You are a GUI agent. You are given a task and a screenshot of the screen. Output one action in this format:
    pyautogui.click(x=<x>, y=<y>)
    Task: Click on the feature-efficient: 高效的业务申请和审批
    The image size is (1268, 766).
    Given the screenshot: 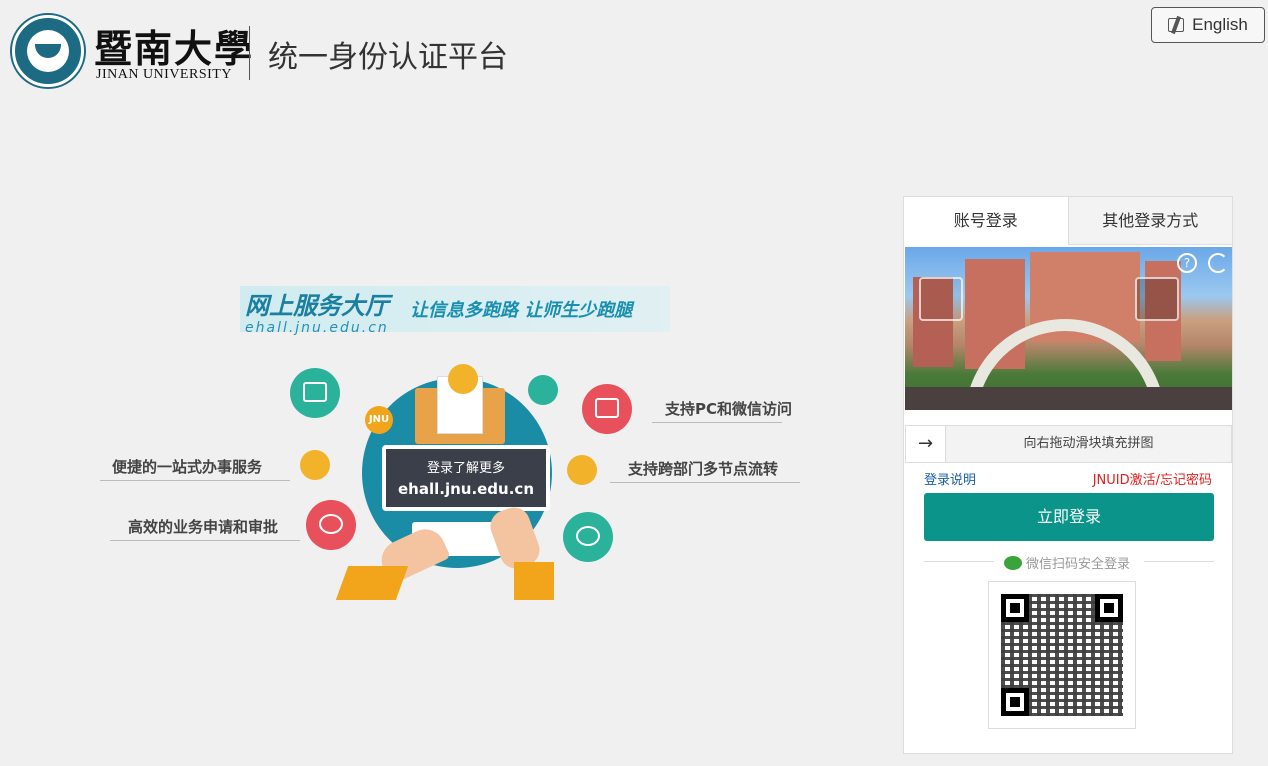 What is the action you would take?
    pyautogui.click(x=203, y=527)
    